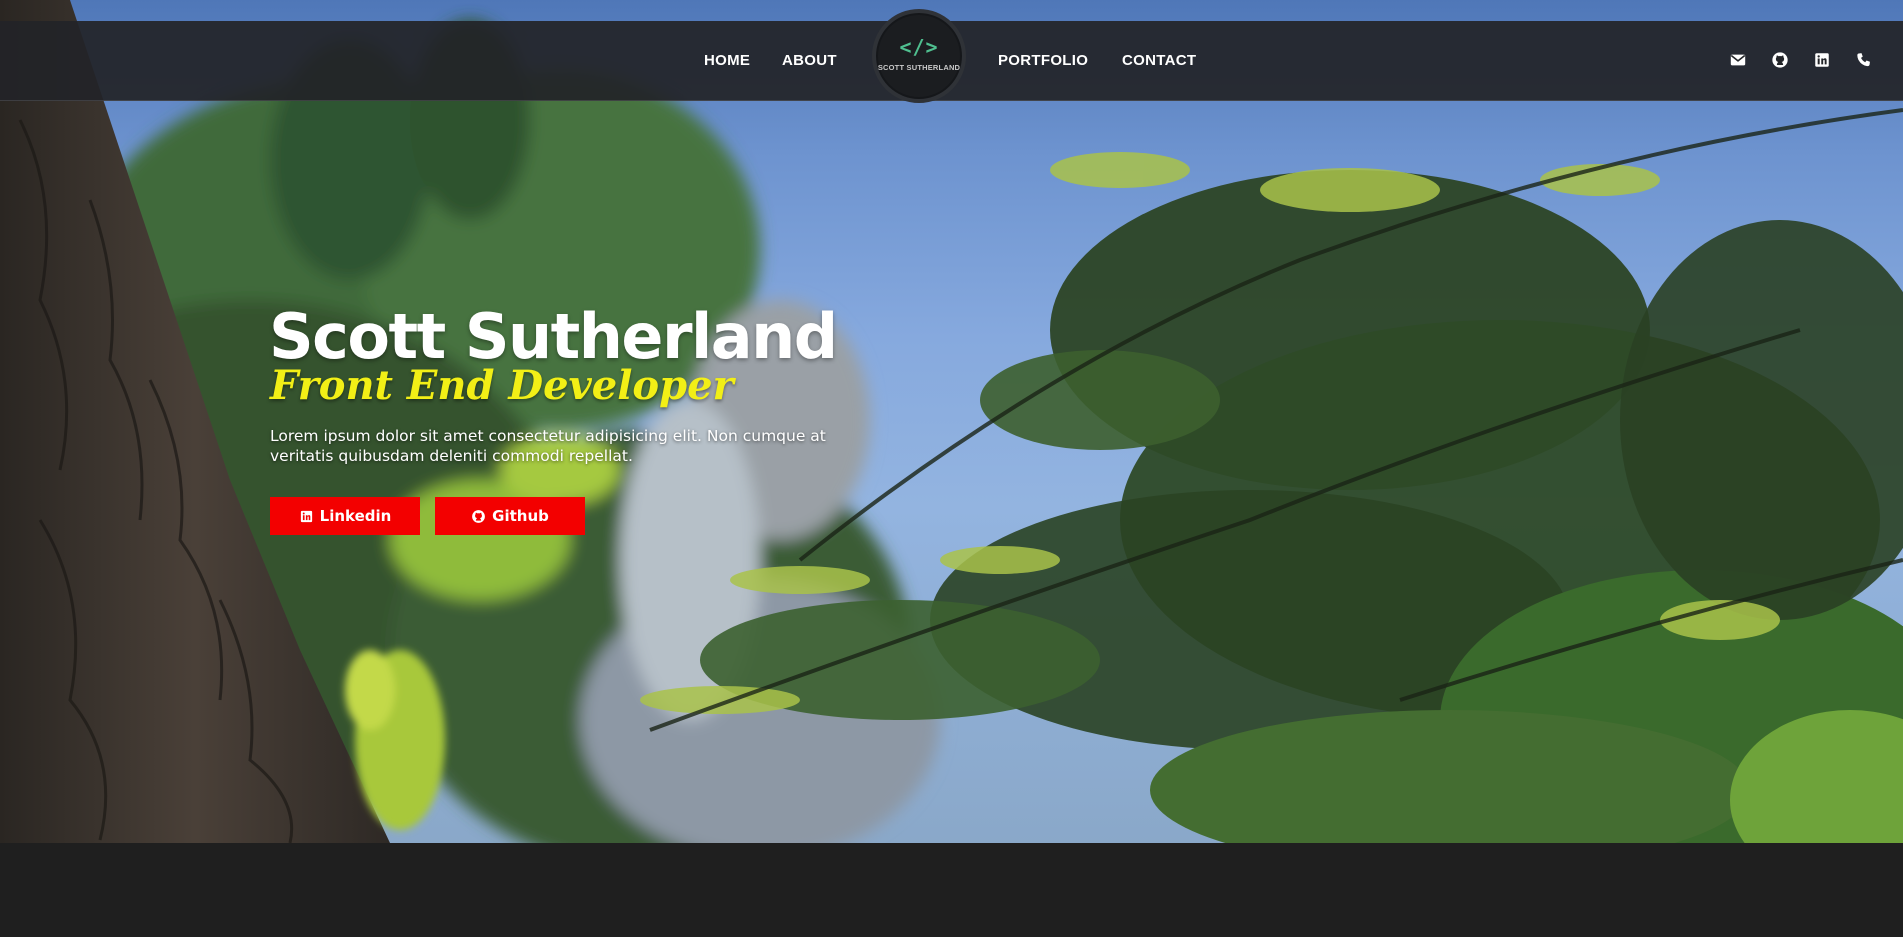  Describe the element at coordinates (727, 61) in the screenshot. I see `nav-link-home: HOME` at that location.